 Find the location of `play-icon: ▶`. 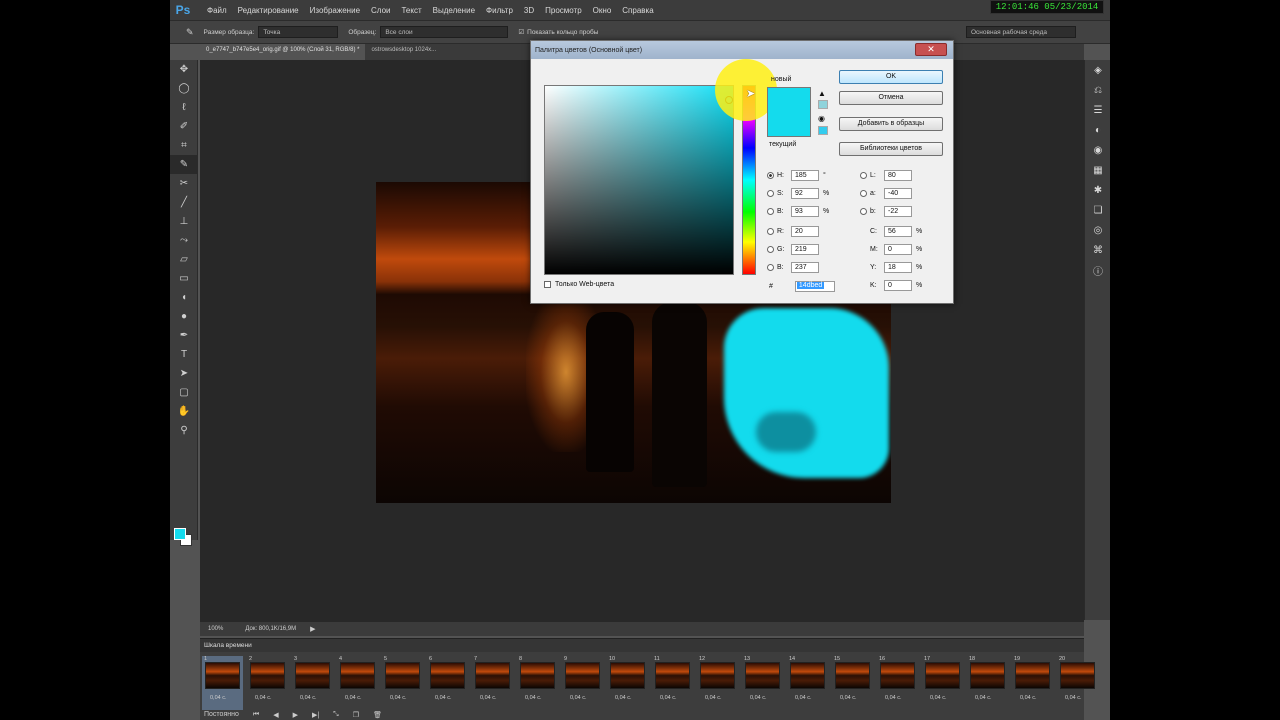

play-icon: ▶ is located at coordinates (295, 715).